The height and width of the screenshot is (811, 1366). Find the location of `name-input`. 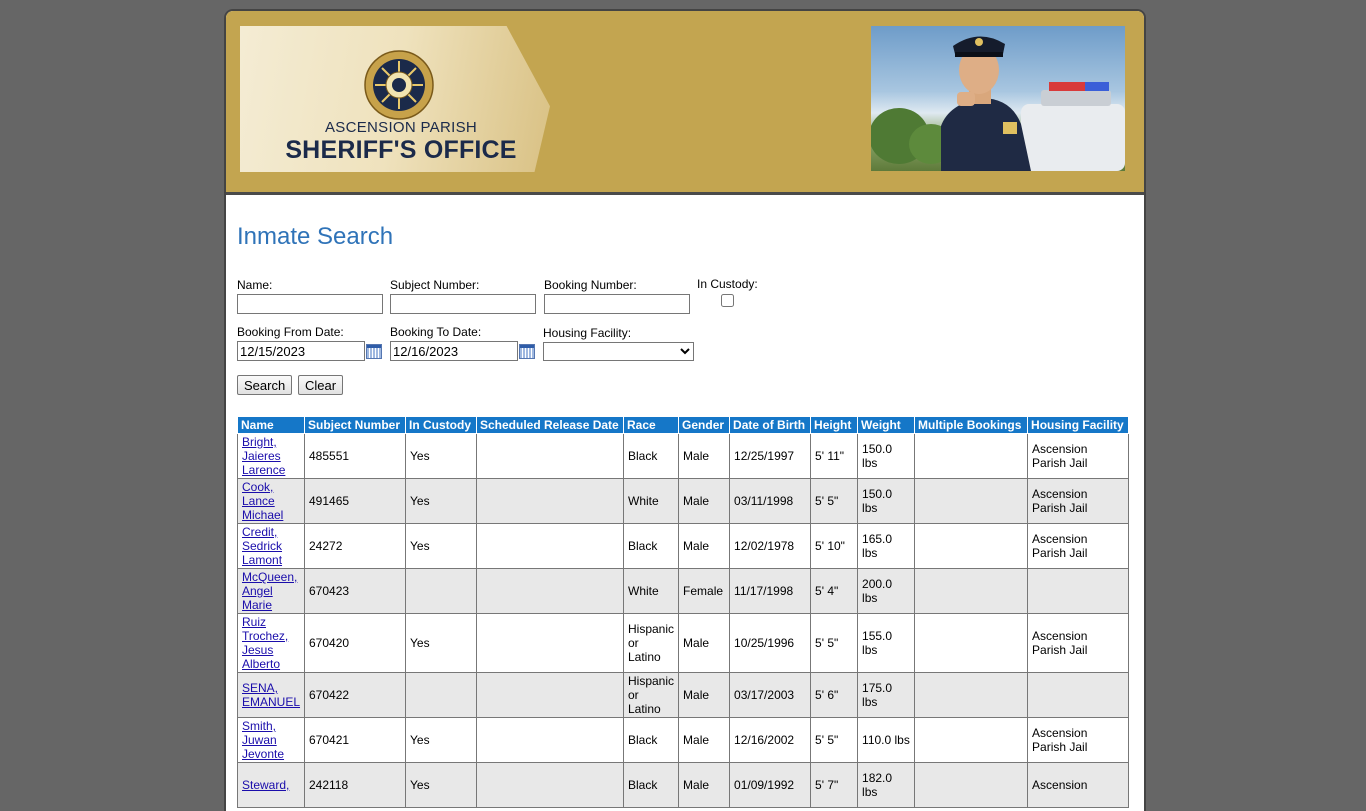

name-input is located at coordinates (310, 304).